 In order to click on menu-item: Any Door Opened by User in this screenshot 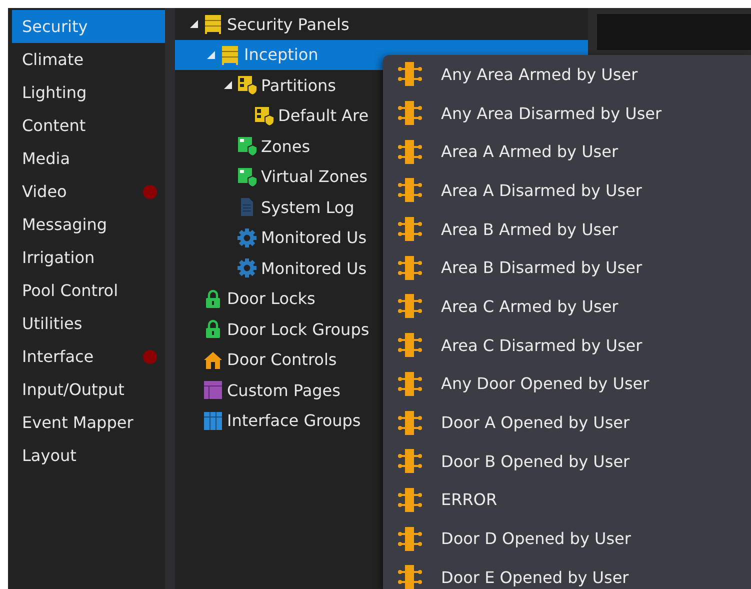, I will do `click(567, 384)`.